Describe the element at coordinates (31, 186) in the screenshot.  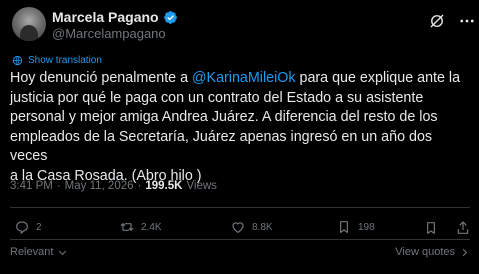
I see `tweet-time: 3:41 PM` at that location.